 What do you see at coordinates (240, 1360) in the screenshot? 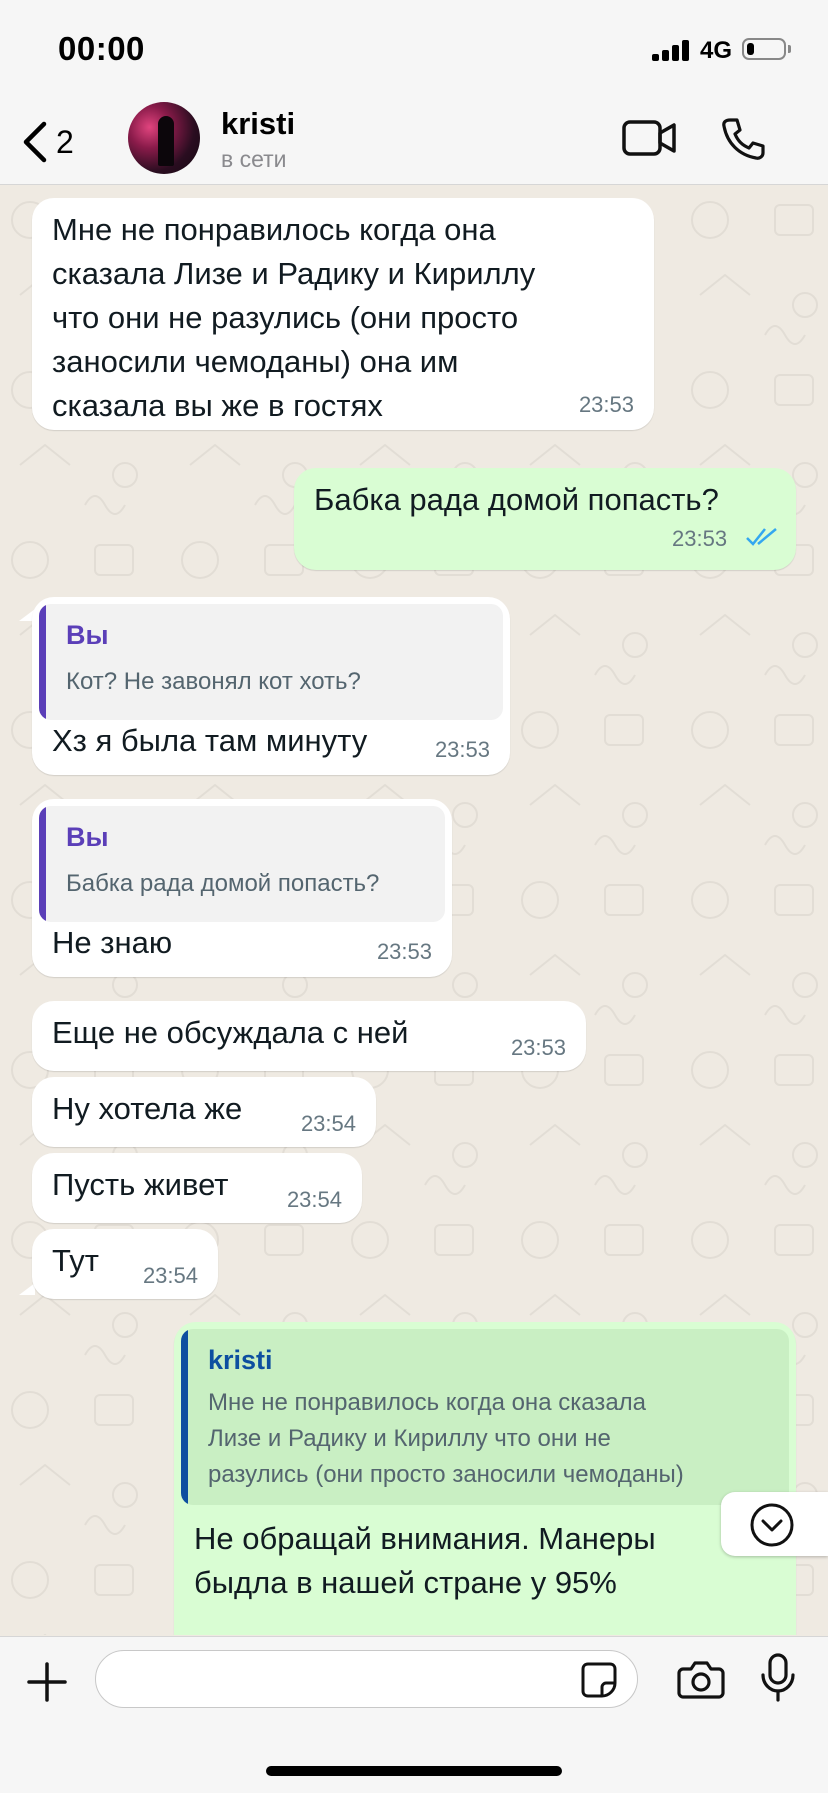
I see `quote-author: kristi` at bounding box center [240, 1360].